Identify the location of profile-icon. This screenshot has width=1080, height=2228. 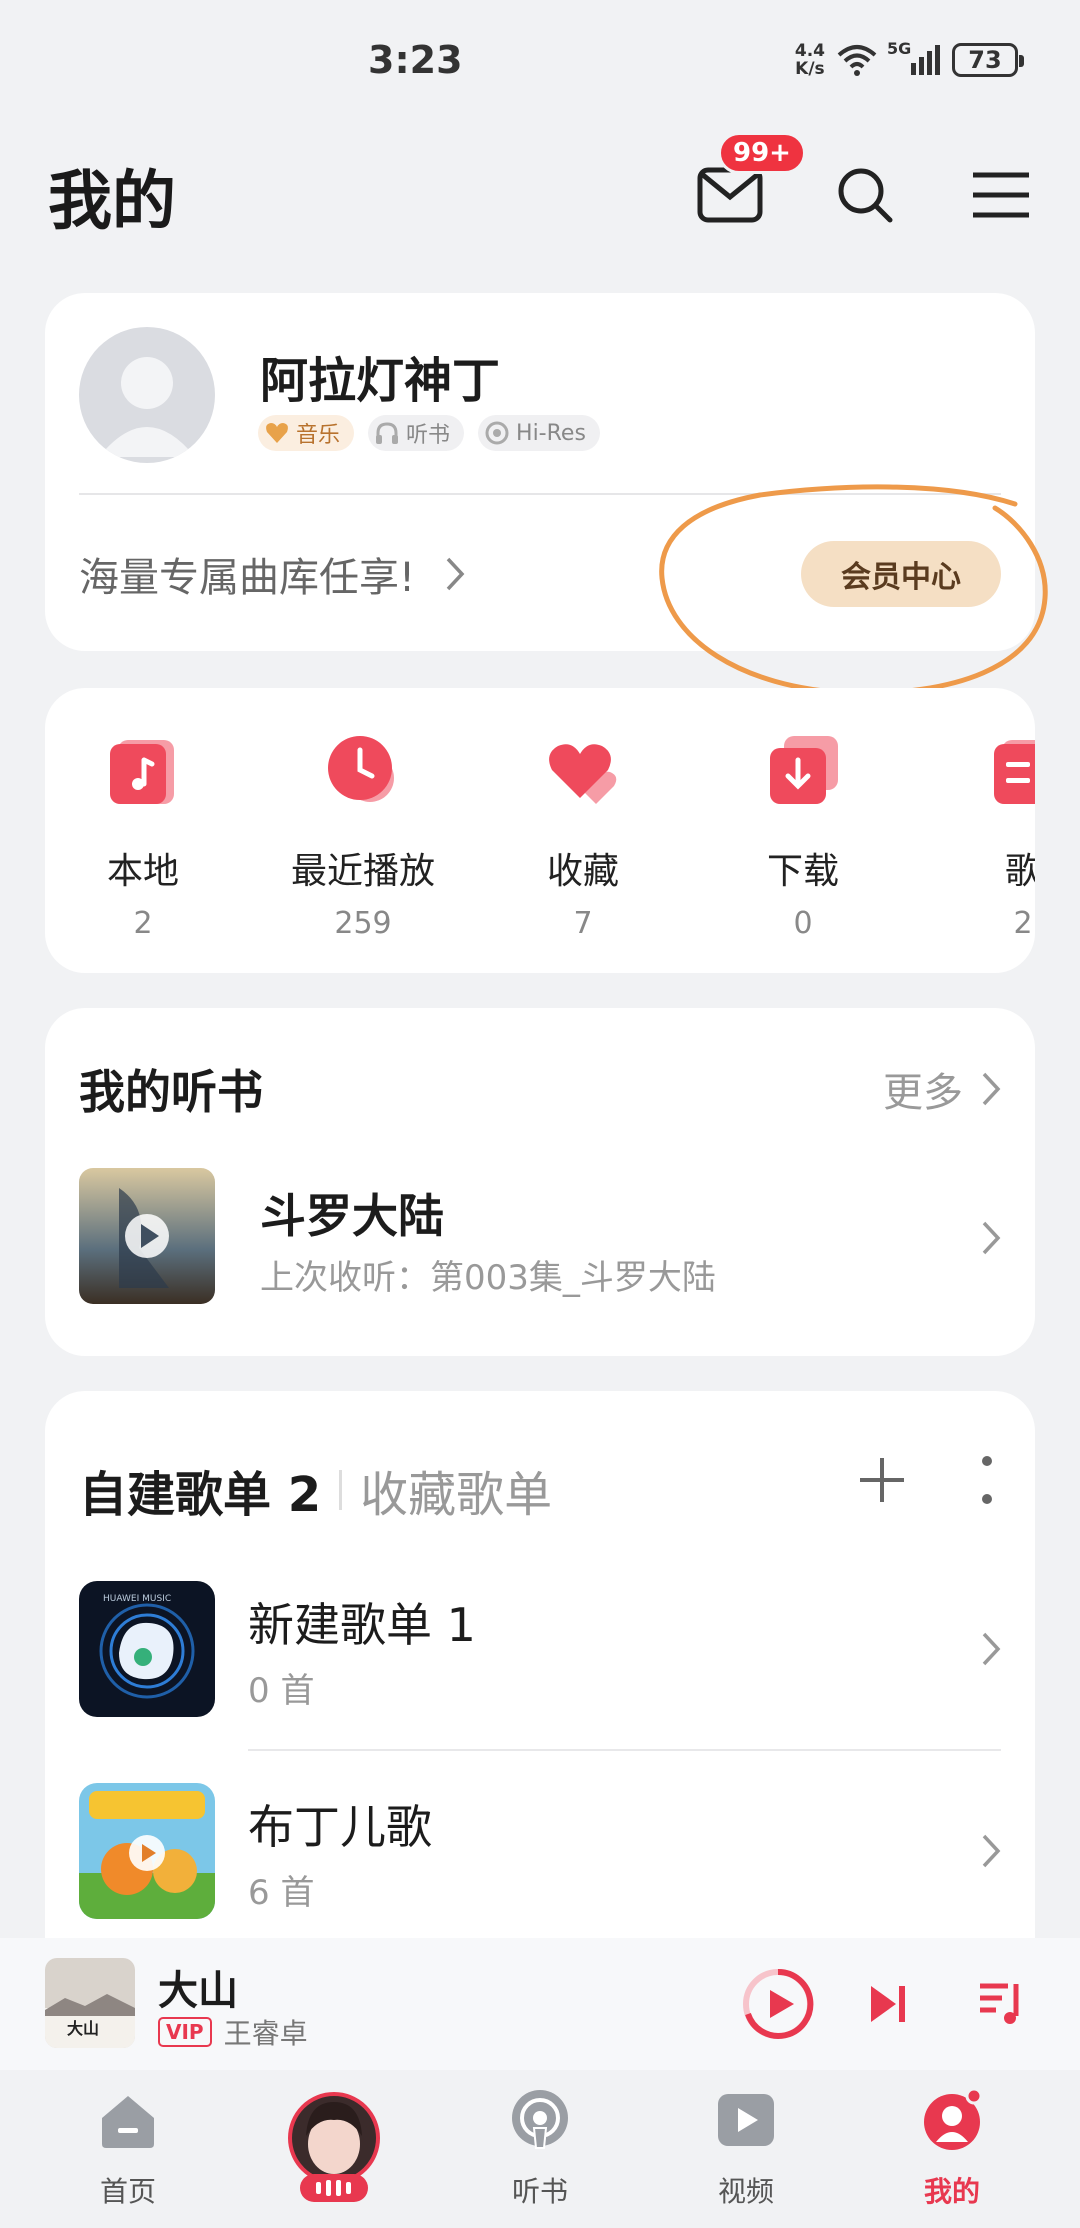
(953, 2118).